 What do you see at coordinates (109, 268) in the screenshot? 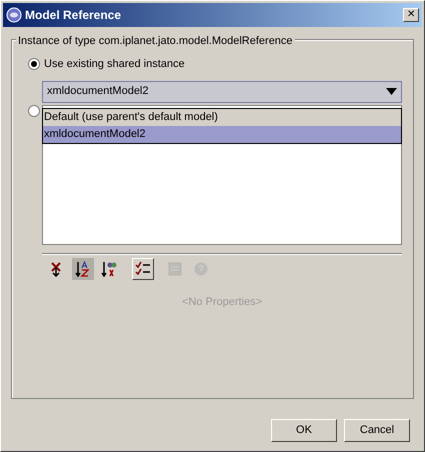
I see `sort-by-type-icon` at bounding box center [109, 268].